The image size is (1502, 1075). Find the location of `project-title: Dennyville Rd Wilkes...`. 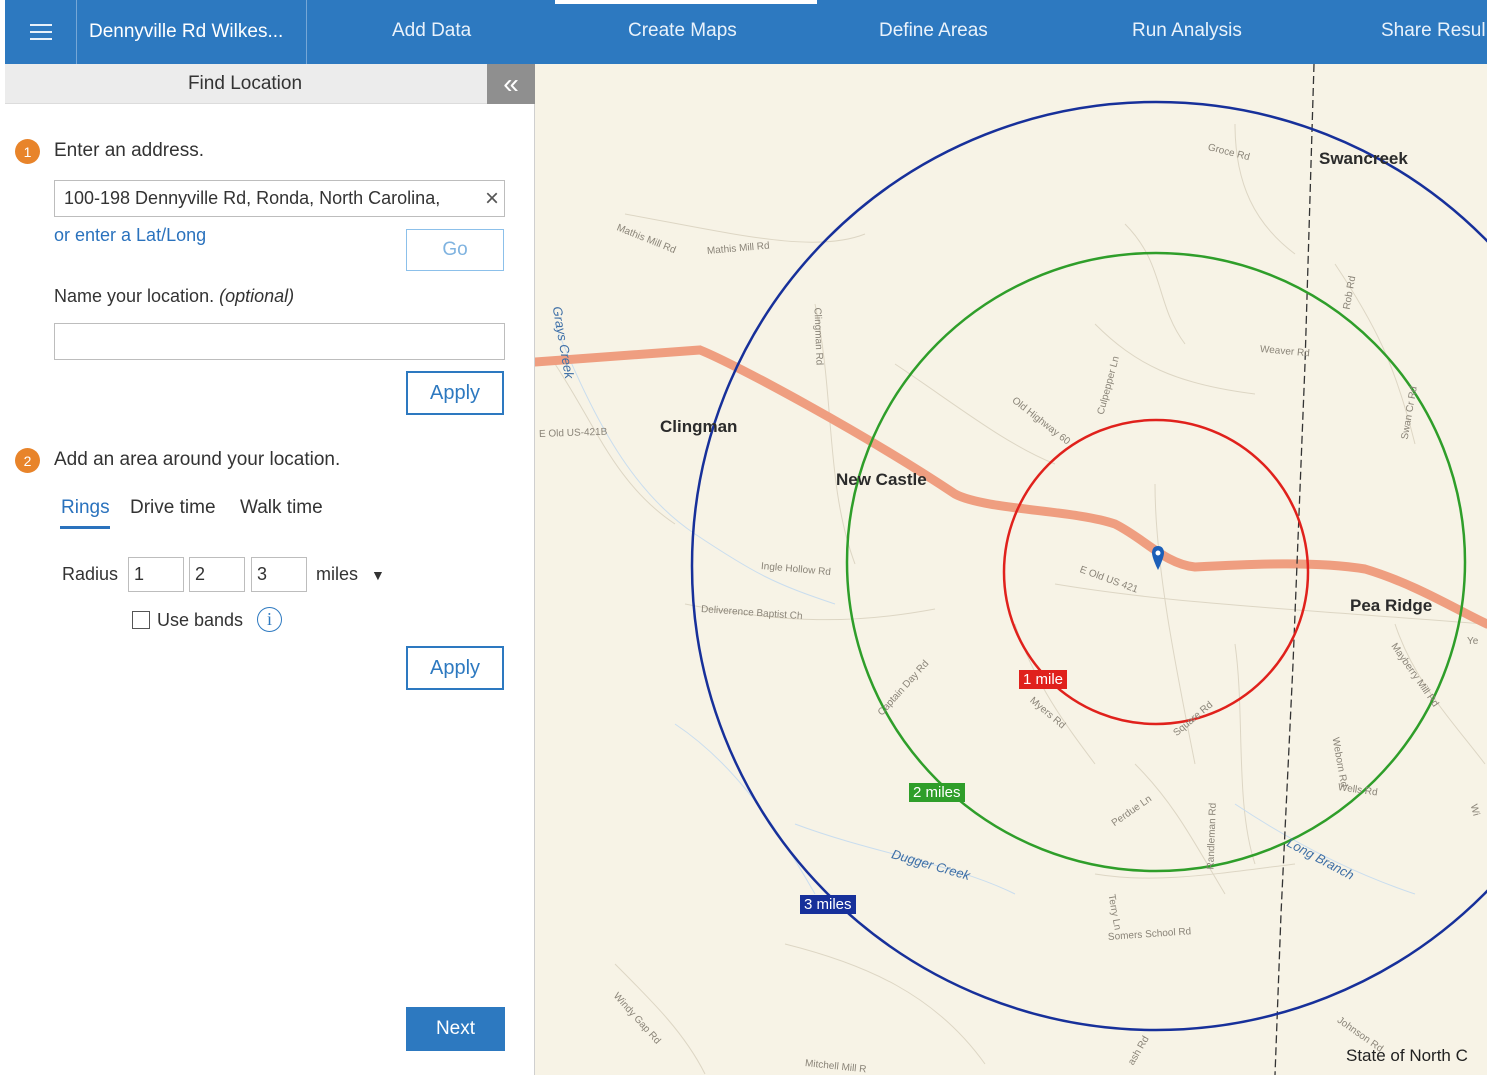

project-title: Dennyville Rd Wilkes... is located at coordinates (192, 32).